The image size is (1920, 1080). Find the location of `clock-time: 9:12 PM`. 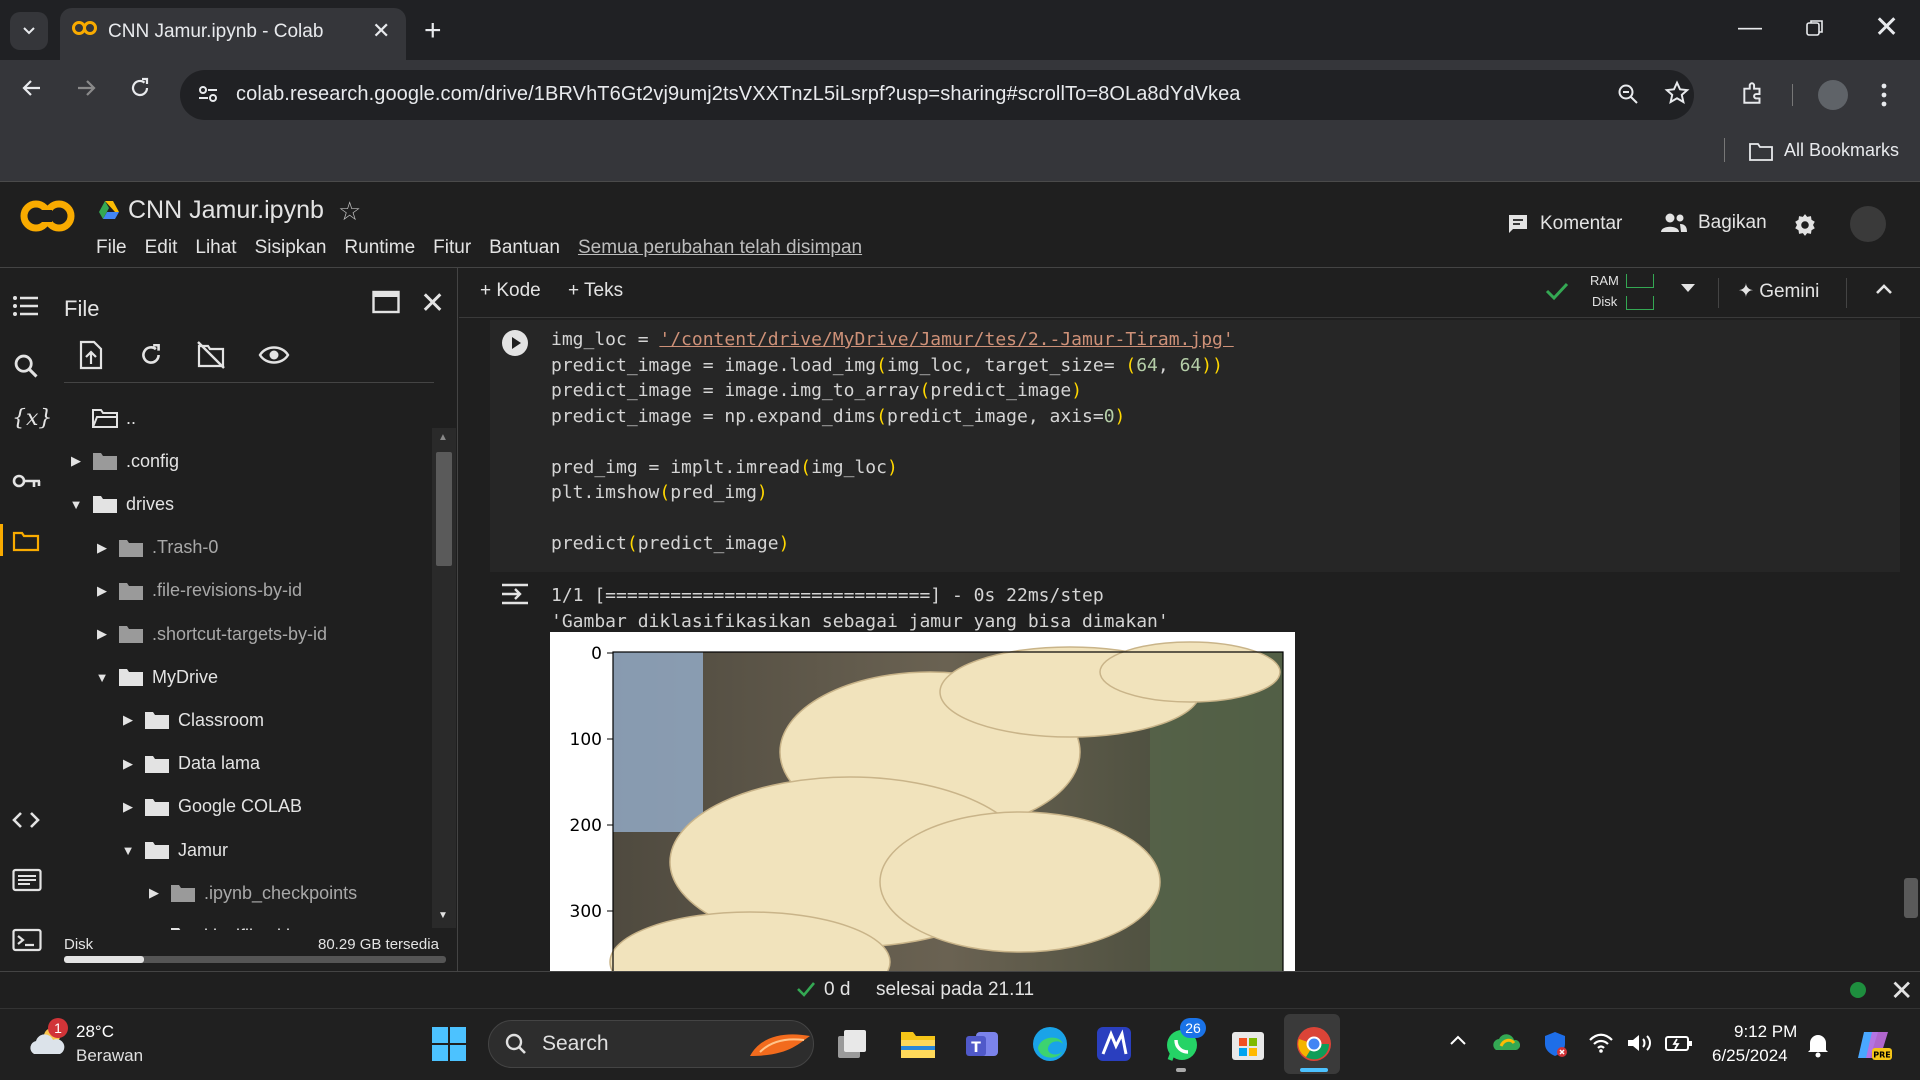

clock-time: 9:12 PM is located at coordinates (1765, 1032).